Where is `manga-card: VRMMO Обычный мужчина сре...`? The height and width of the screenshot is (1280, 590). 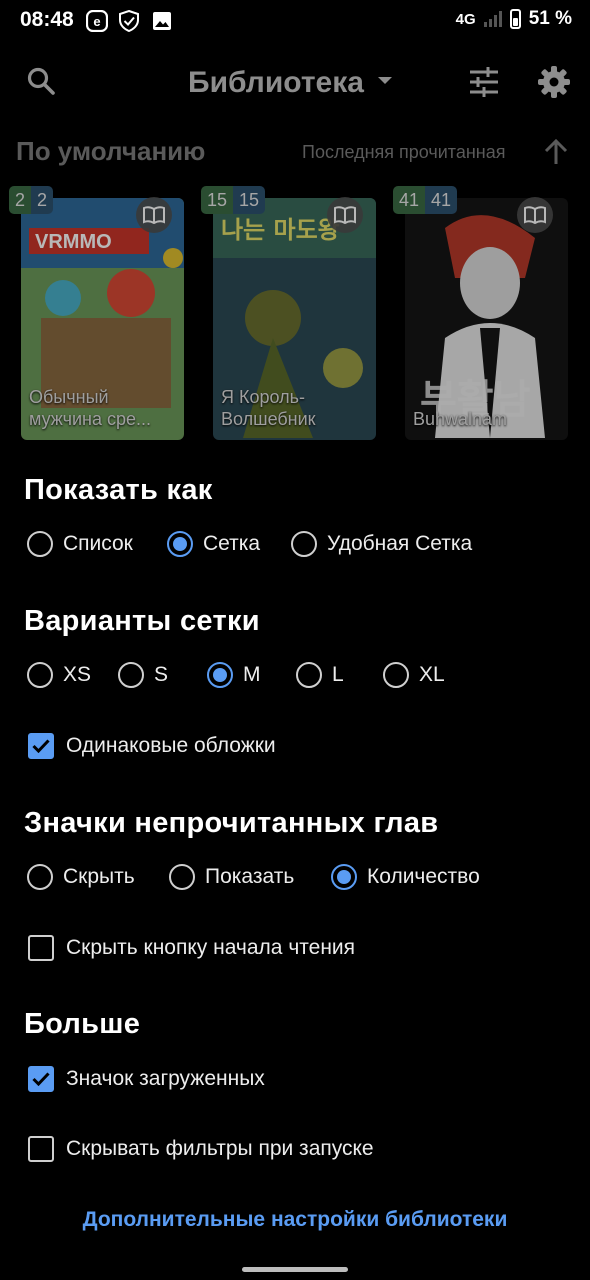
manga-card: VRMMO Обычный мужчина сре... is located at coordinates (102, 319).